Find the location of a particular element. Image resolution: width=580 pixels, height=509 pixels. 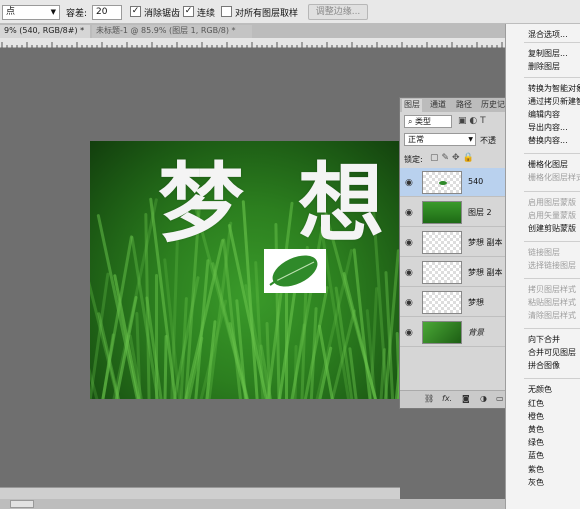

menu-item: 粘贴图层样式 is located at coordinates (552, 302).